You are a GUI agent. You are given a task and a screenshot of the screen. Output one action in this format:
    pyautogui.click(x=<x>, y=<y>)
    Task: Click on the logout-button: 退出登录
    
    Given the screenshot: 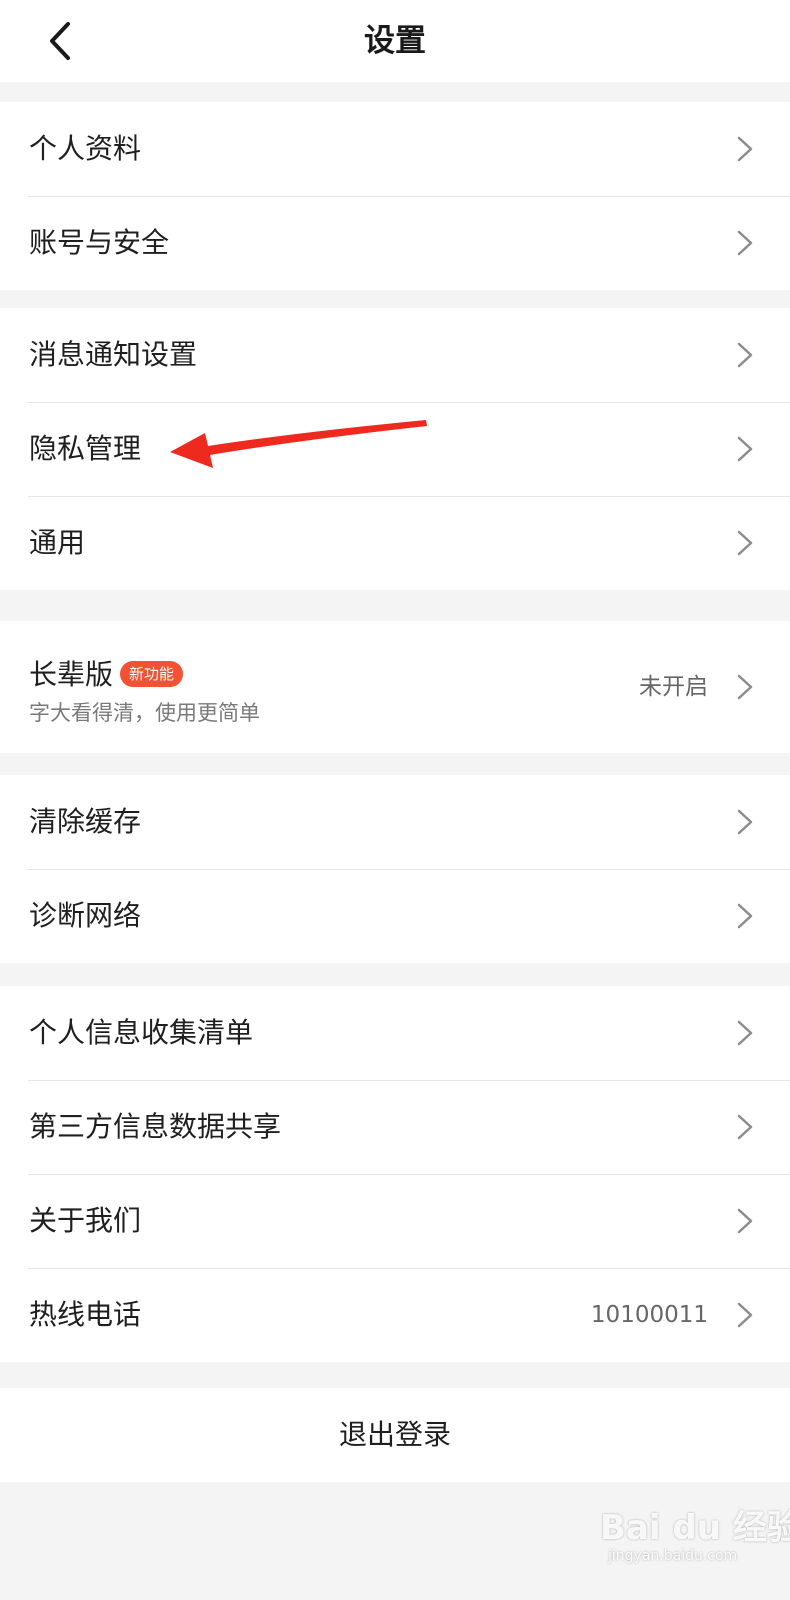 What is the action you would take?
    pyautogui.click(x=395, y=1435)
    